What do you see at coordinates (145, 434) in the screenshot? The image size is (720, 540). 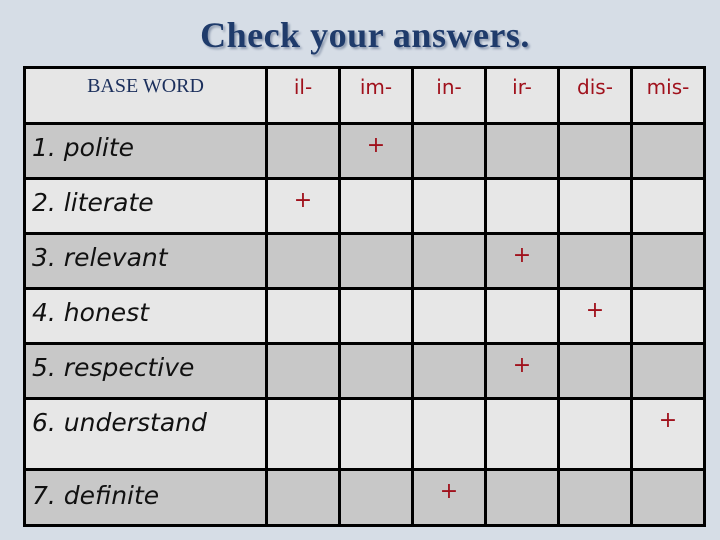 I see `base-word: 6. understand` at bounding box center [145, 434].